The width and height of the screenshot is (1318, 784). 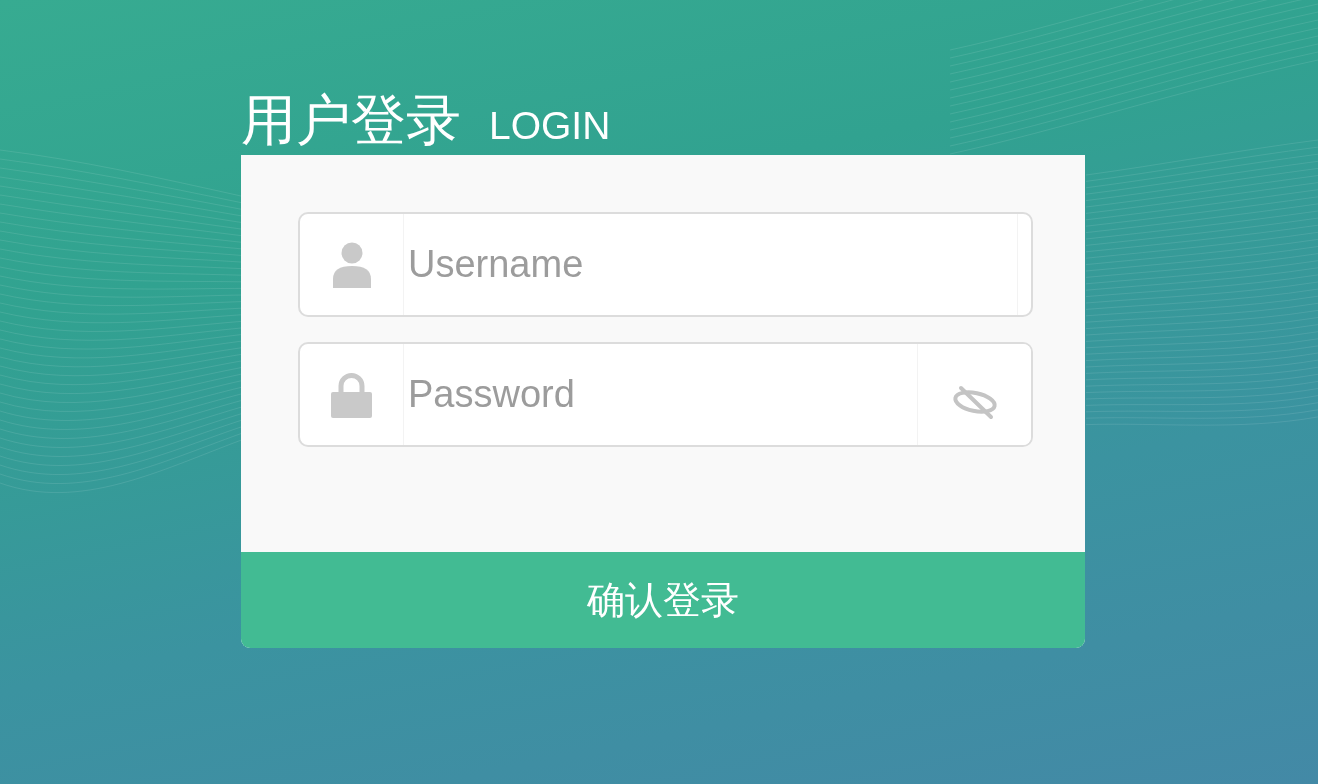 I want to click on username-field: Username, so click(x=665, y=264).